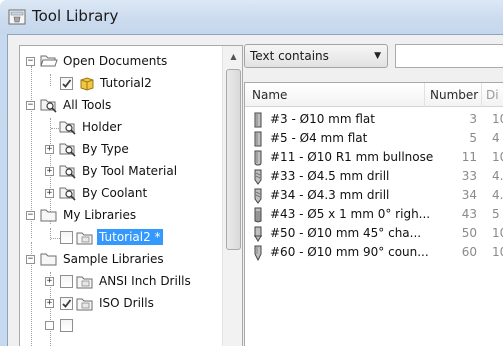 Image resolution: width=503 pixels, height=346 pixels. Describe the element at coordinates (126, 303) in the screenshot. I see `tree-item-label: ISO Drills` at that location.